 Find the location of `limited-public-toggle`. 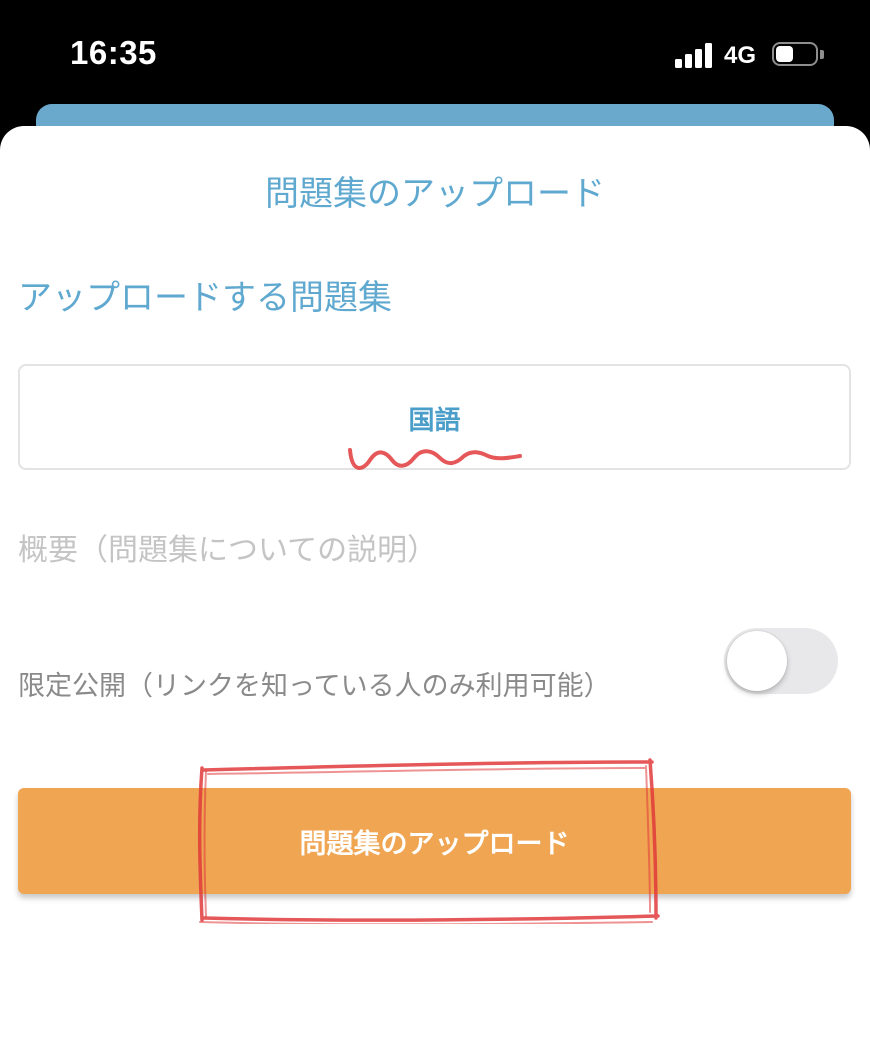

limited-public-toggle is located at coordinates (781, 661).